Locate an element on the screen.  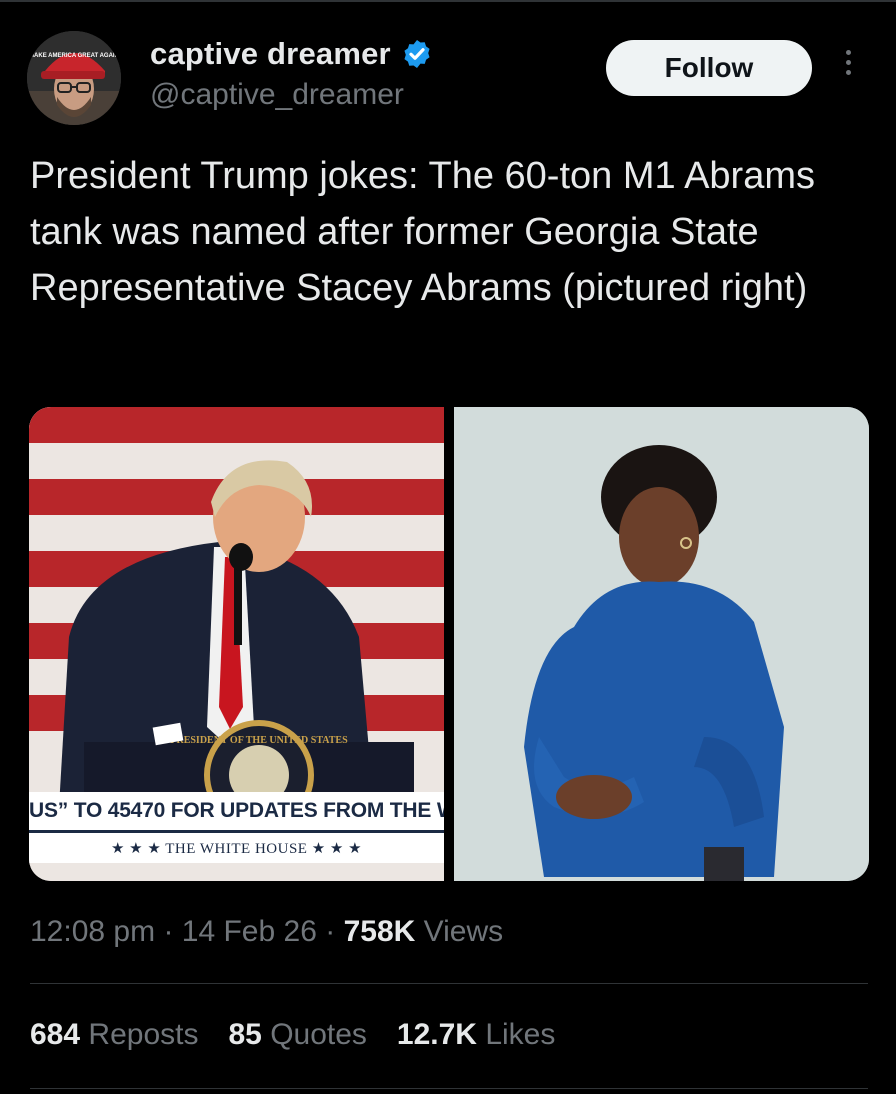
avatar-image: MAKE AMERICA GREAT AGAIN is located at coordinates (74, 78).